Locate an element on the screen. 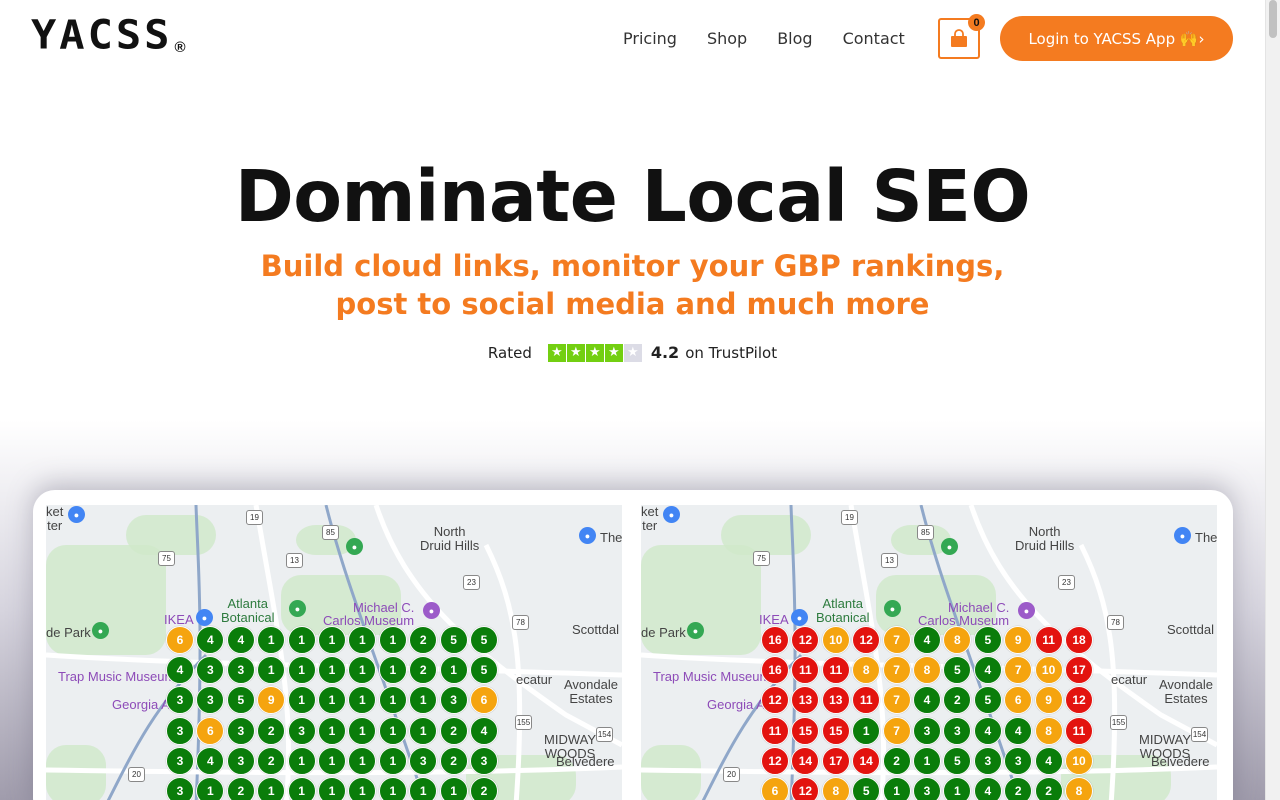  nav-contact: Contact is located at coordinates (874, 39).